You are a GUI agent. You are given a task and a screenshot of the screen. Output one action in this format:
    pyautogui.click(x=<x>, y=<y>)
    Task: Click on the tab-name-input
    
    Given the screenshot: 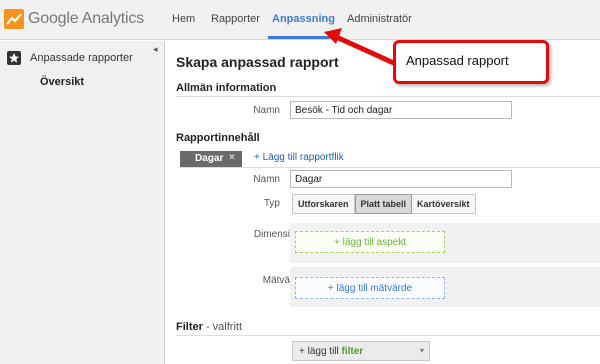 What is the action you would take?
    pyautogui.click(x=401, y=179)
    